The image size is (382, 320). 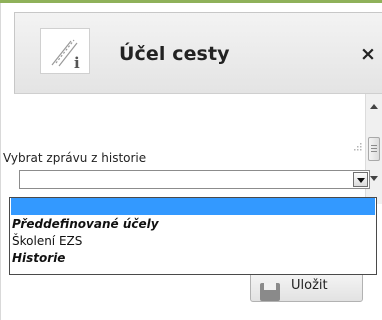 What do you see at coordinates (193, 206) in the screenshot?
I see `dropdown-option-empty` at bounding box center [193, 206].